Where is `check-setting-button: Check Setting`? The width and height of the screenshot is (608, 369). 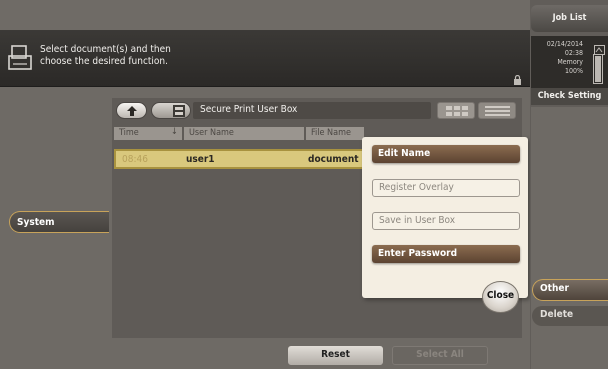 check-setting-button: Check Setting is located at coordinates (569, 96).